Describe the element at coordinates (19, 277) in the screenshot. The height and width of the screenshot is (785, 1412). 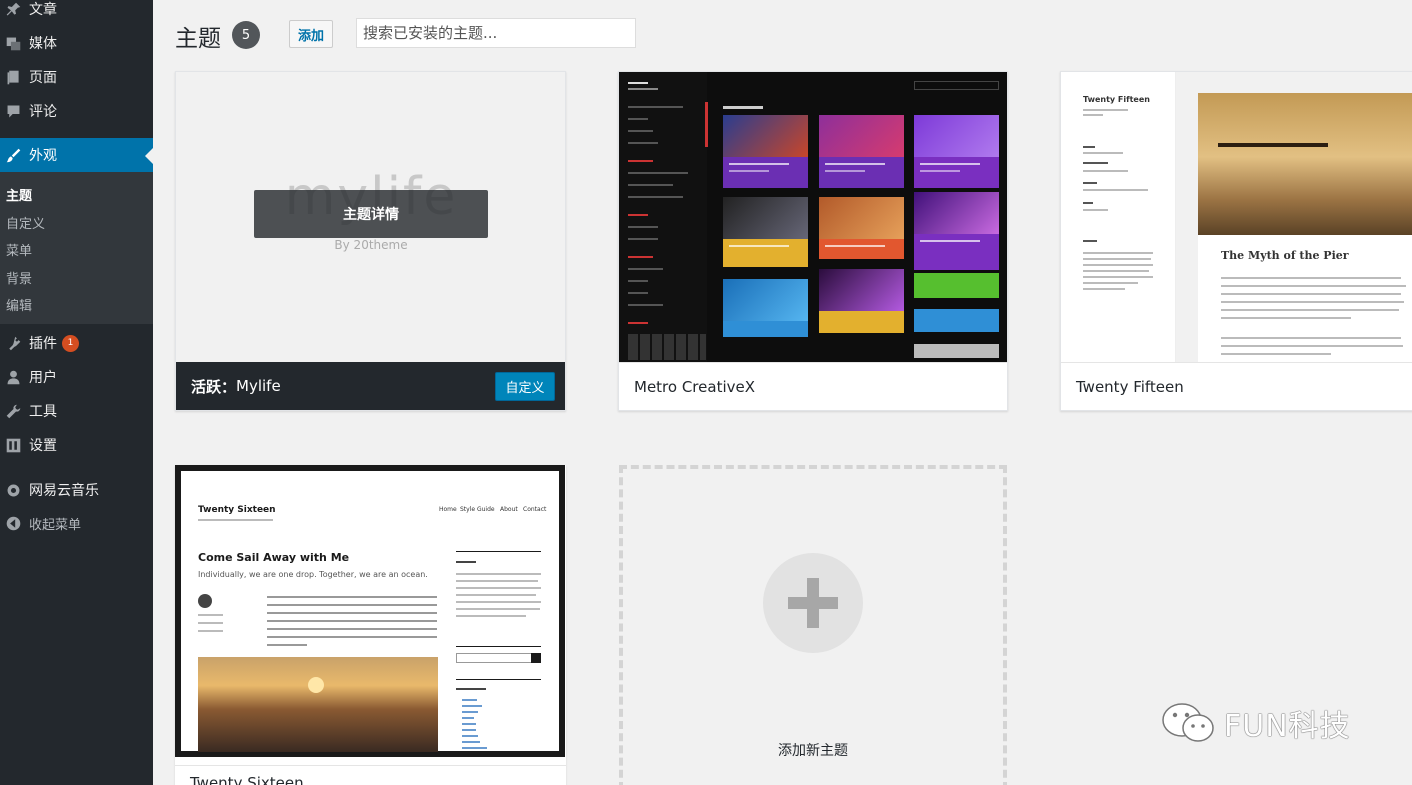
I see `submenu-item-background: 背景` at that location.